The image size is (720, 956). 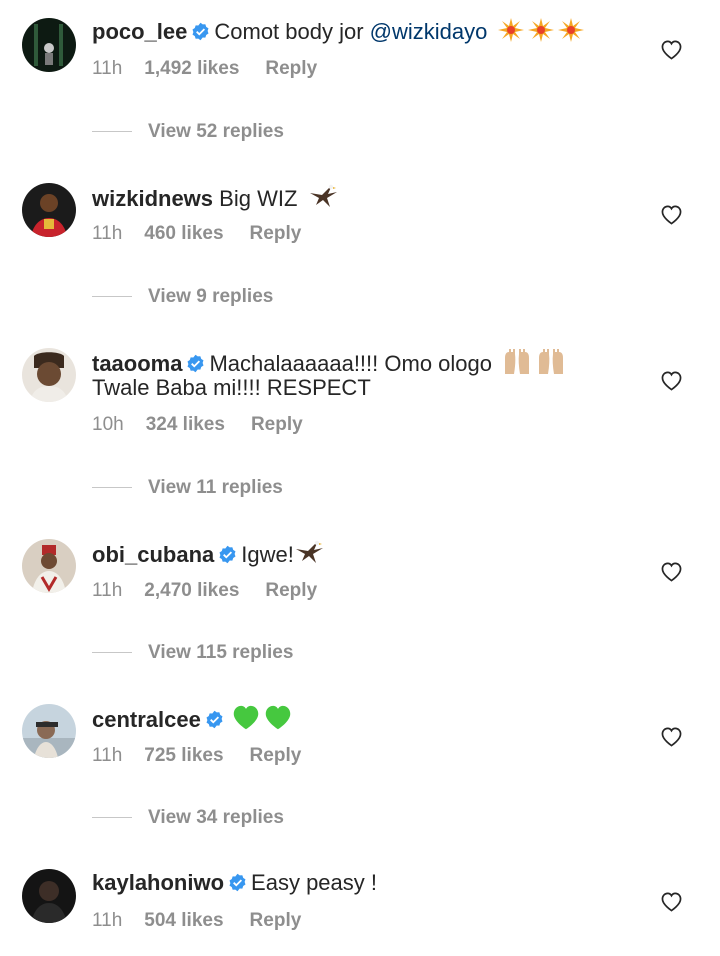 I want to click on view-replies-link: View 11 replies, so click(x=187, y=488).